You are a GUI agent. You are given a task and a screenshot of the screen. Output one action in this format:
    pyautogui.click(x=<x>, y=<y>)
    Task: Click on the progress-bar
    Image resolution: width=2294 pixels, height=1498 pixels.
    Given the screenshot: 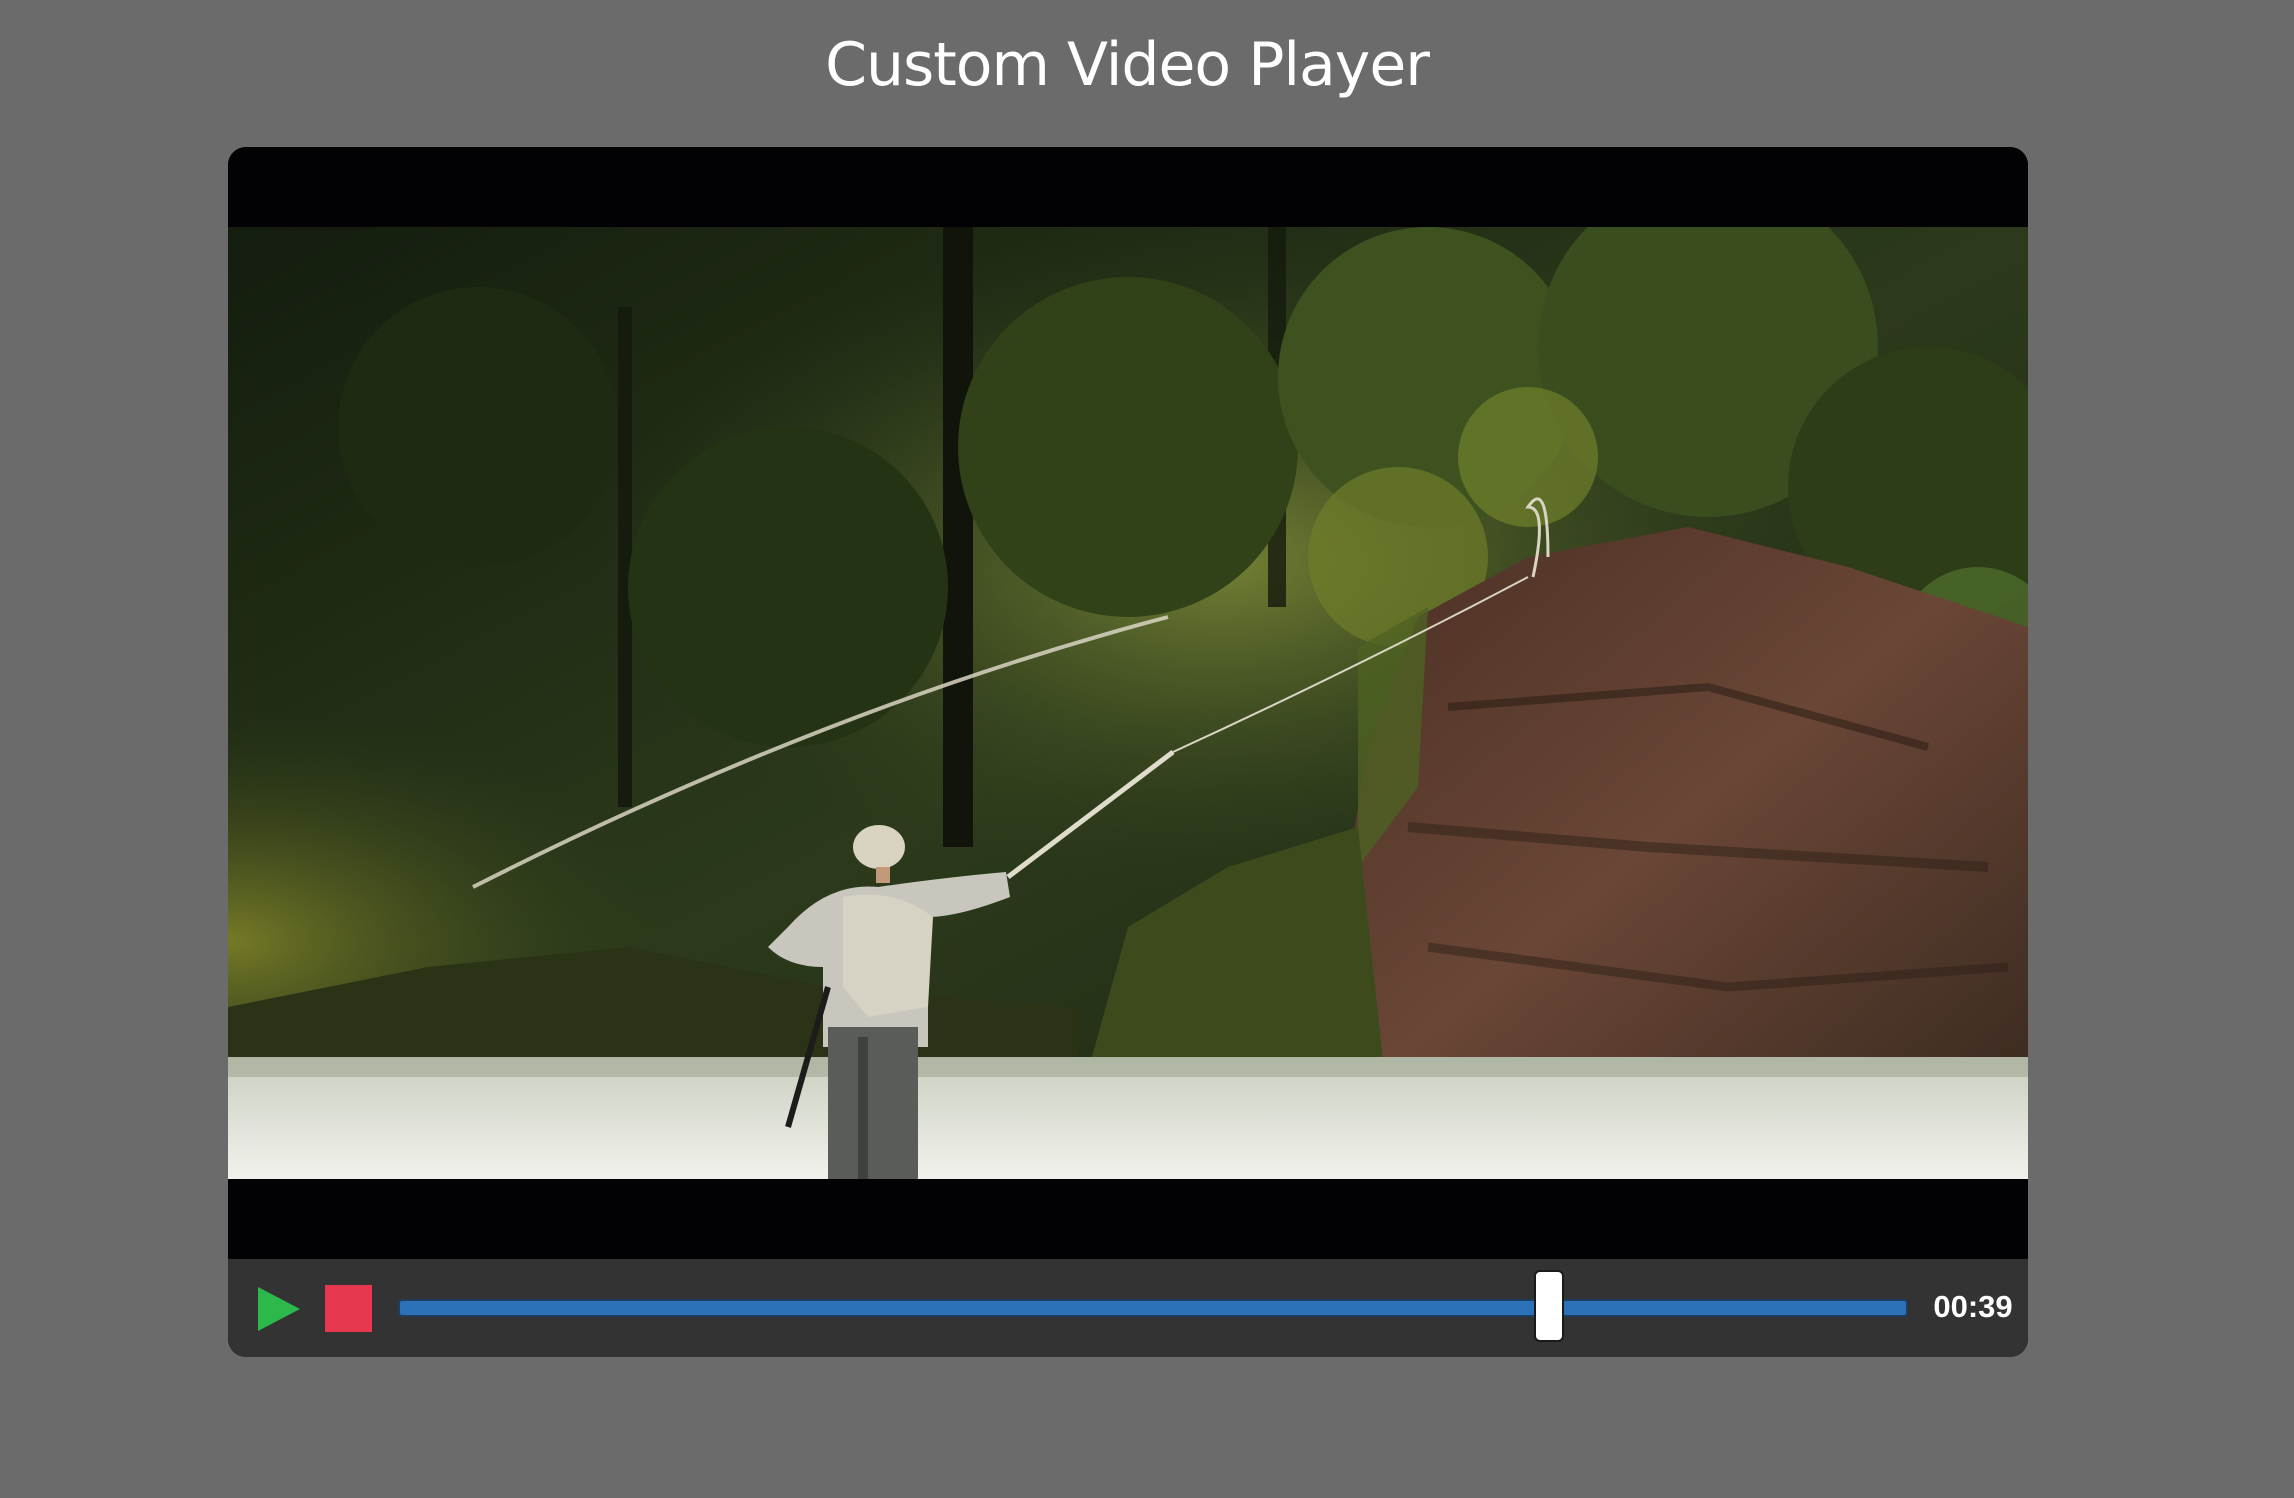 What is the action you would take?
    pyautogui.click(x=1153, y=1308)
    